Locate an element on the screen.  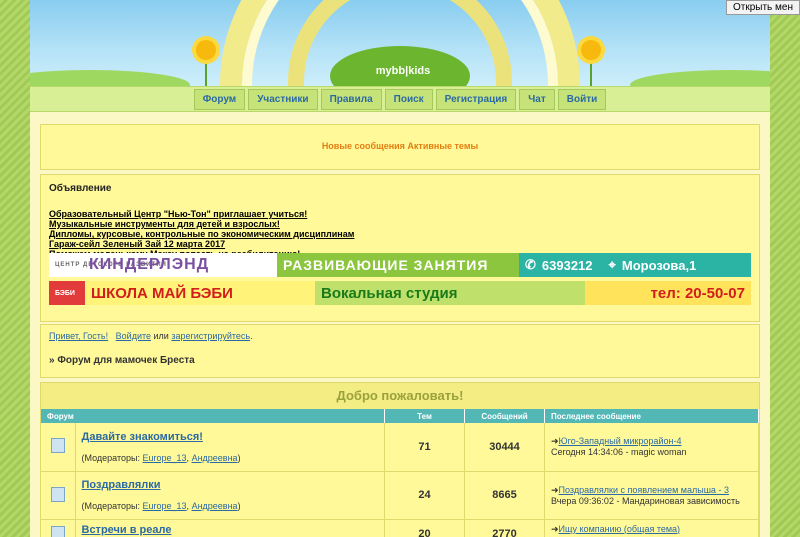
posts-count: 30444 is located at coordinates (504, 447).